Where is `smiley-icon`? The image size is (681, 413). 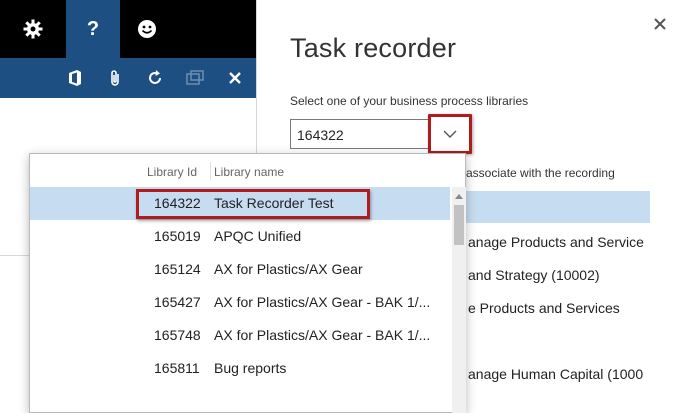 smiley-icon is located at coordinates (147, 29).